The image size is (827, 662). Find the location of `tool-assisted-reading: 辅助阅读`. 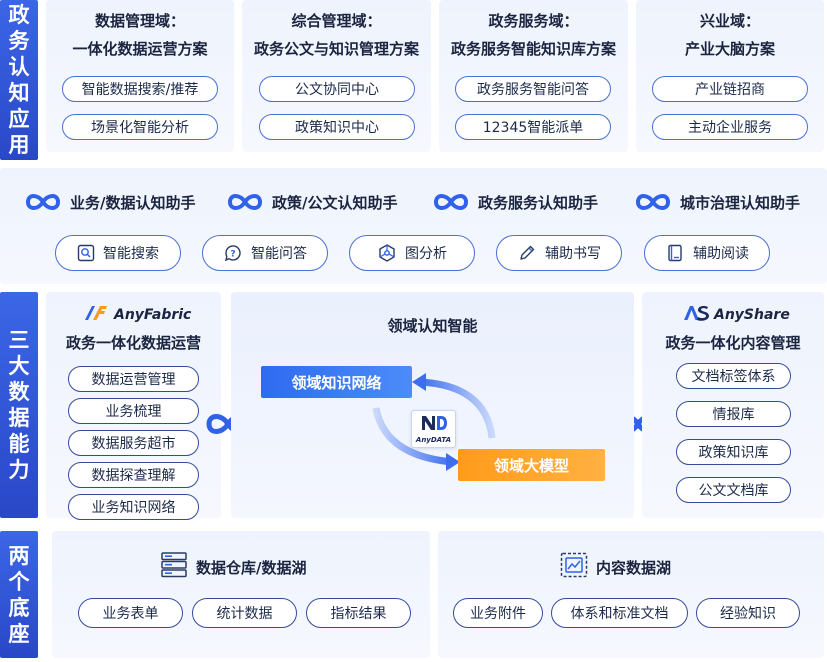

tool-assisted-reading: 辅助阅读 is located at coordinates (707, 253).